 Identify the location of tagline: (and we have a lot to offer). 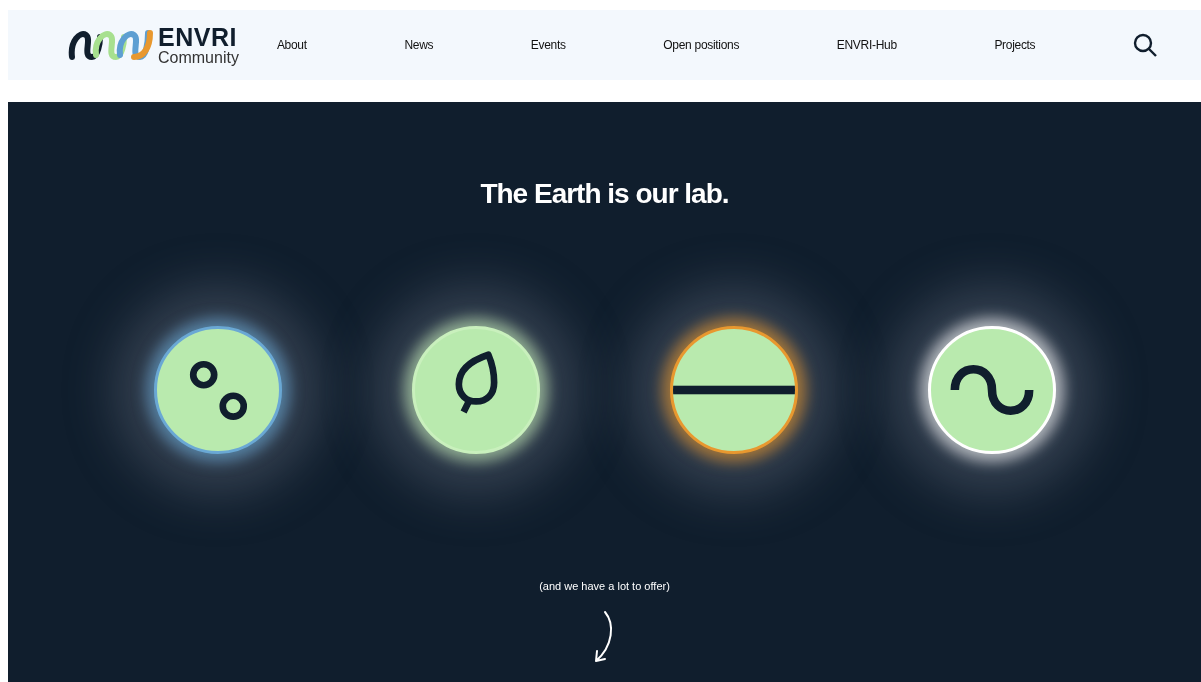
(604, 586).